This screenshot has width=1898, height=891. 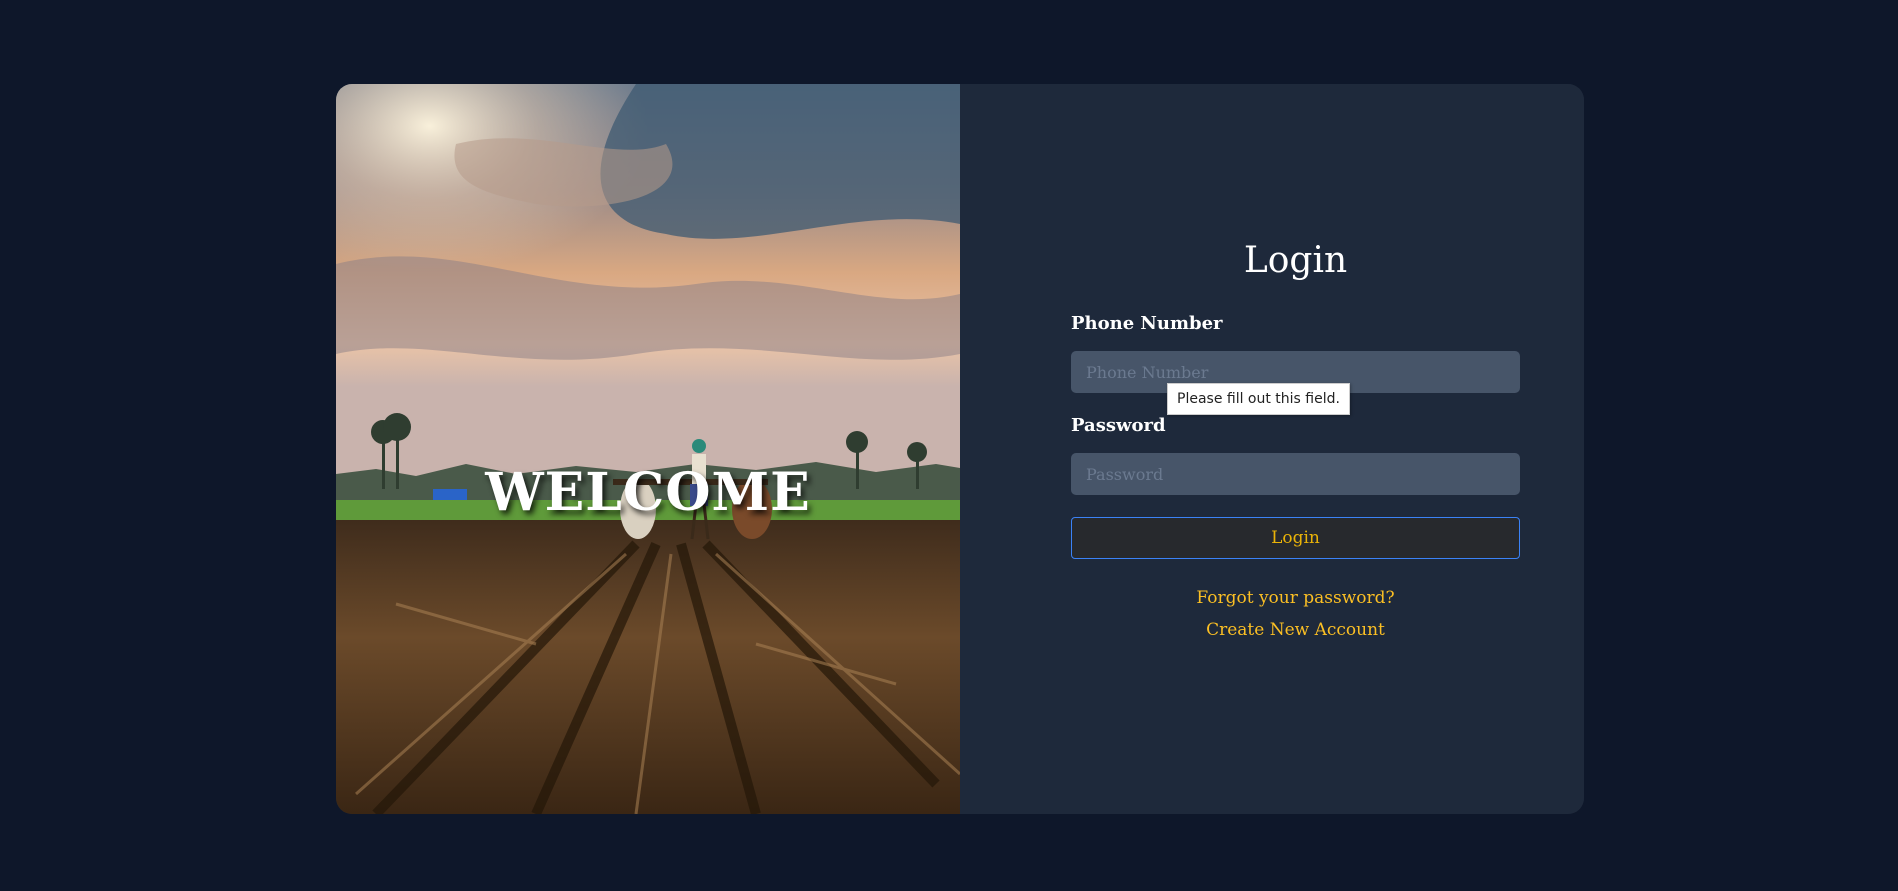 What do you see at coordinates (1258, 399) in the screenshot?
I see `validation-tooltip: Please fill out this field.` at bounding box center [1258, 399].